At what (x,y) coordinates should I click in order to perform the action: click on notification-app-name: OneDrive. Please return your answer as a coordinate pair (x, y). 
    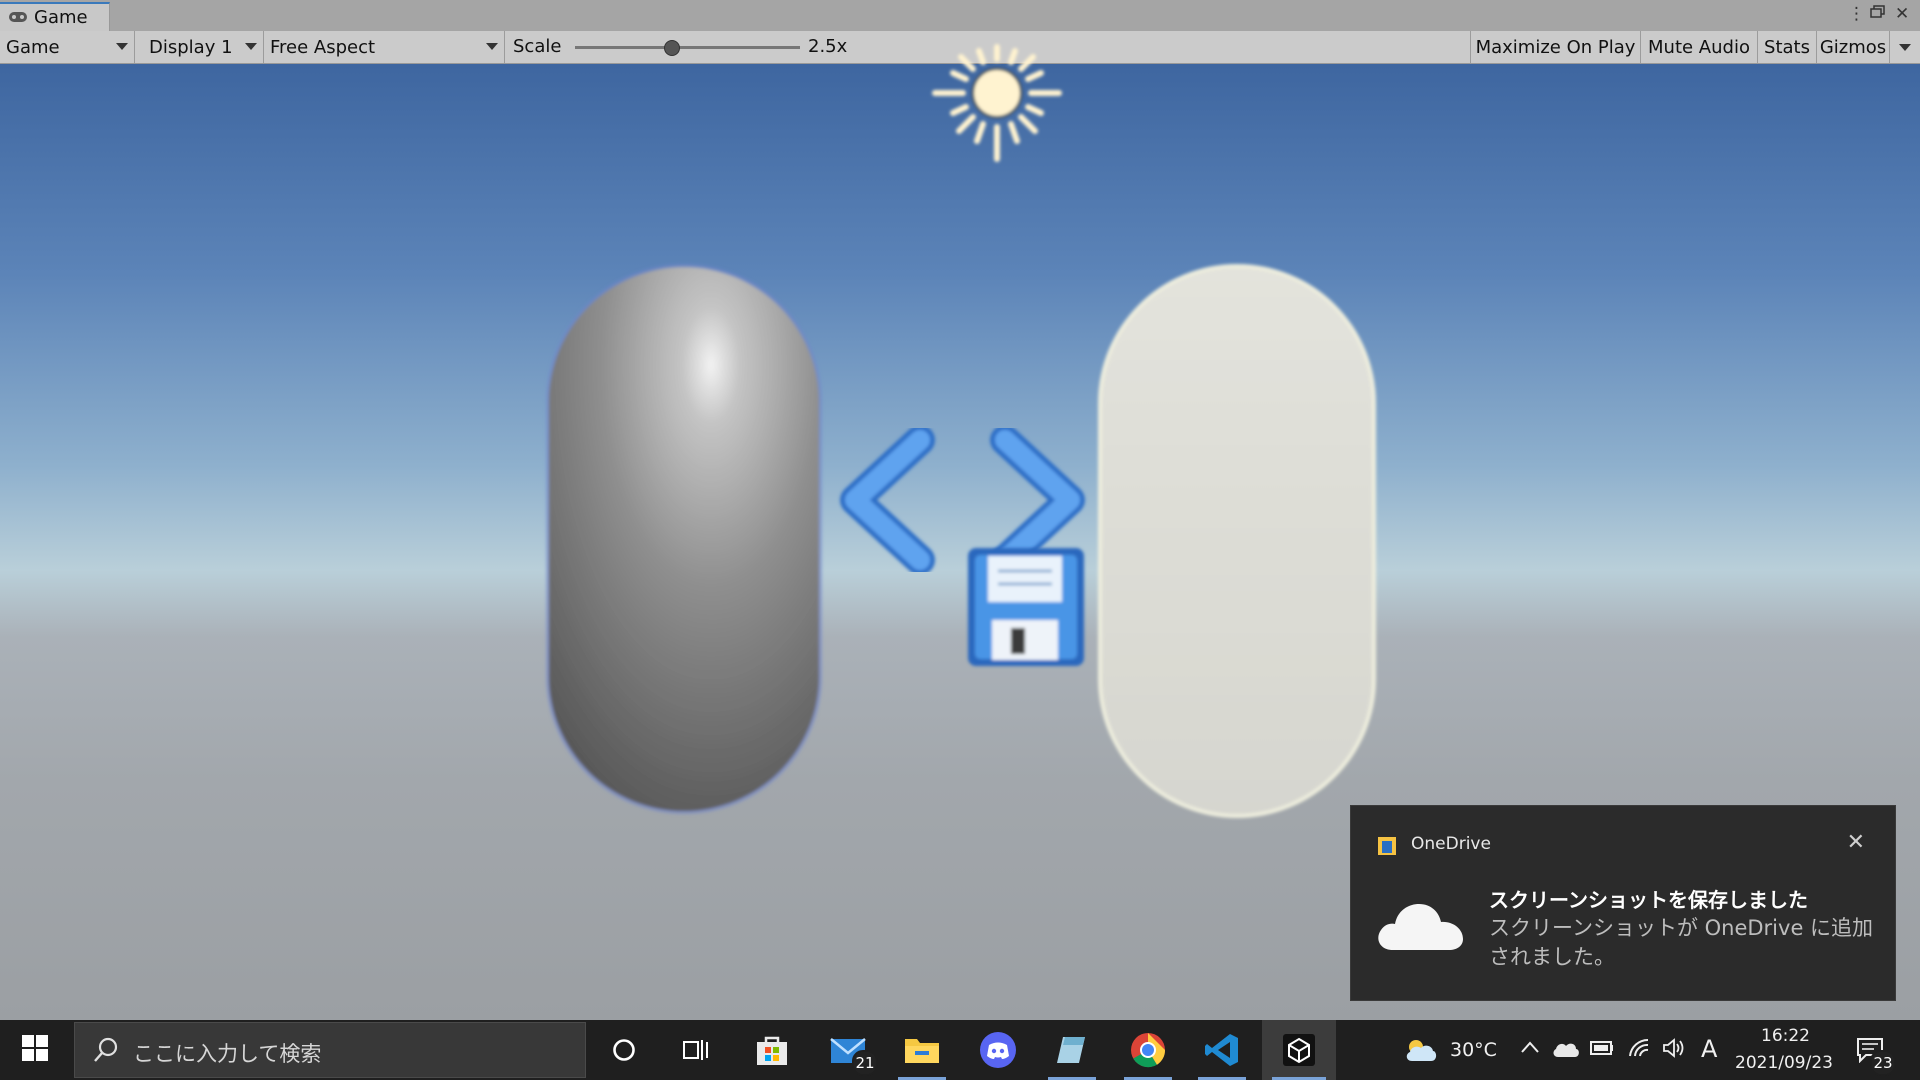
    Looking at the image, I should click on (1451, 844).